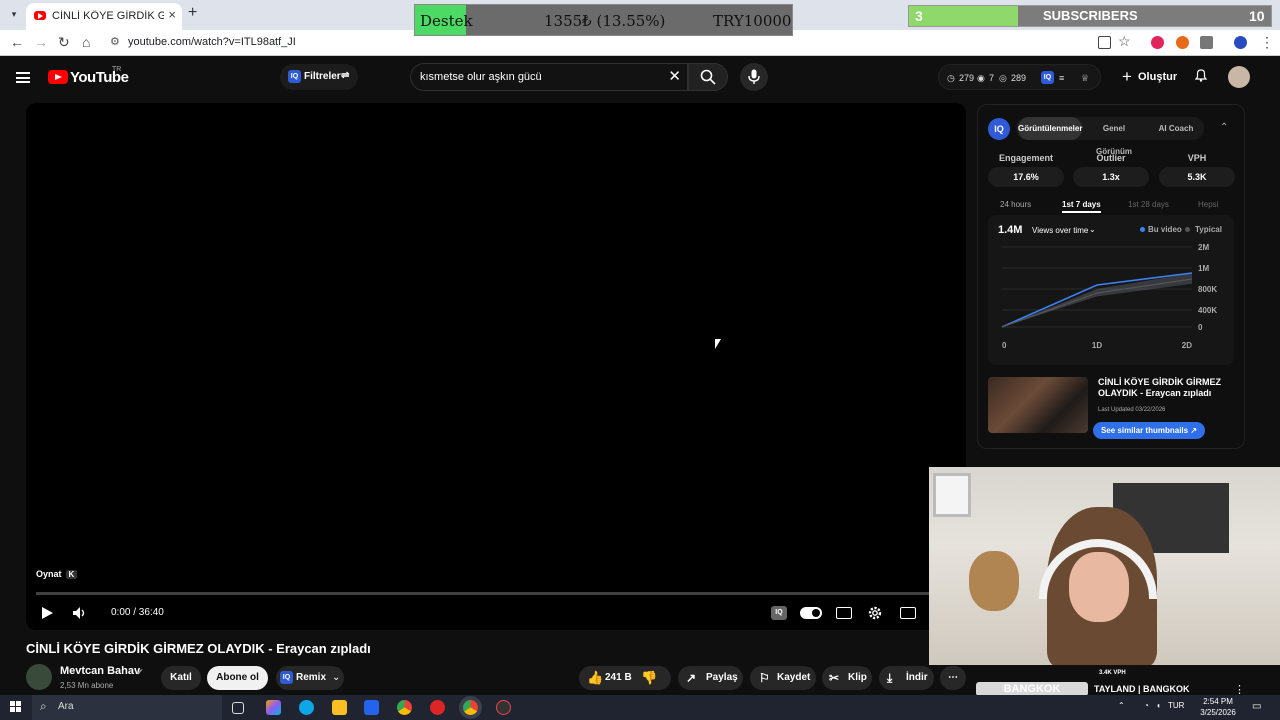 The height and width of the screenshot is (720, 1280). What do you see at coordinates (14, 14) in the screenshot?
I see `tab-search-icon: ▾` at bounding box center [14, 14].